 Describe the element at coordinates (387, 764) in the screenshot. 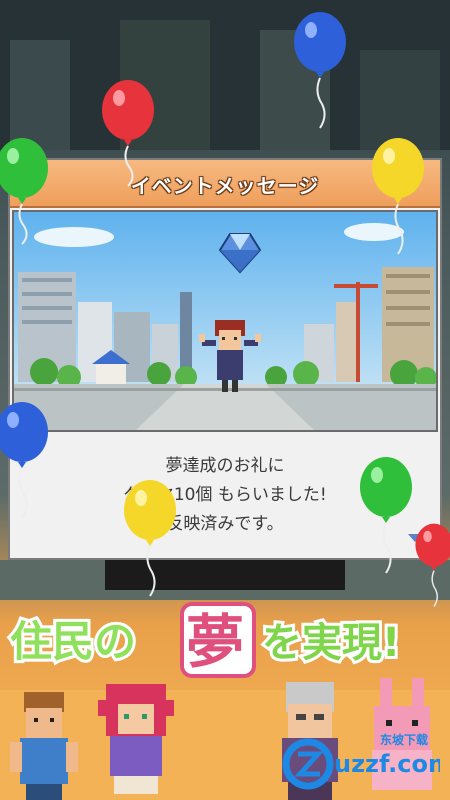

I see `watermark-text-main: uzzf.com` at that location.